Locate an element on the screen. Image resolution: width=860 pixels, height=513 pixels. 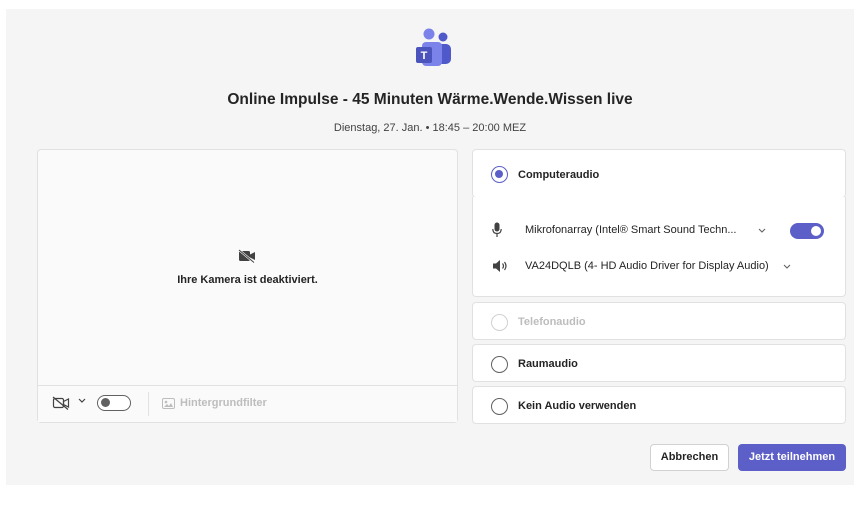
option-no-audio: Kein Audio verwenden is located at coordinates (659, 405).